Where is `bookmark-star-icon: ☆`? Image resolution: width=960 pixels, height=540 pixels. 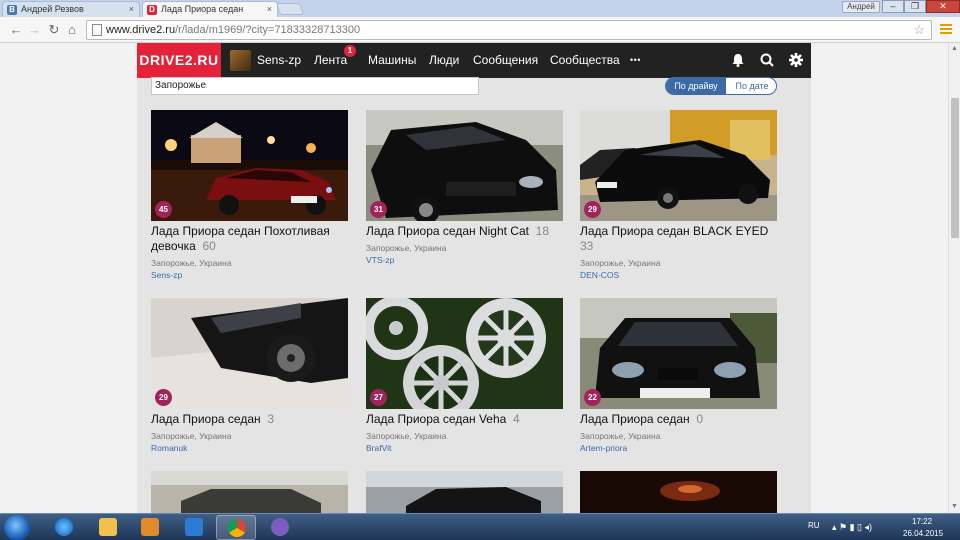
bookmark-star-icon: ☆ is located at coordinates (919, 30).